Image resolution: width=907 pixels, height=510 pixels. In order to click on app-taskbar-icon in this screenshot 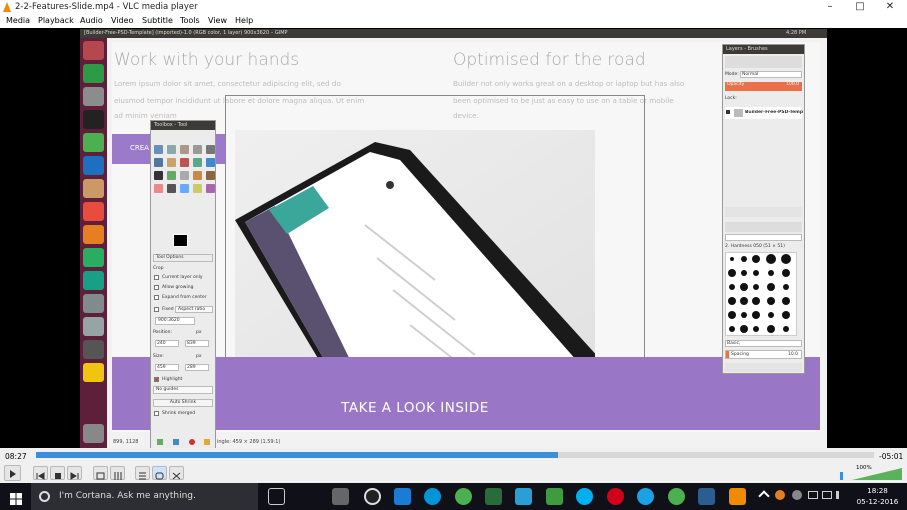, I will do `click(493, 496)`.